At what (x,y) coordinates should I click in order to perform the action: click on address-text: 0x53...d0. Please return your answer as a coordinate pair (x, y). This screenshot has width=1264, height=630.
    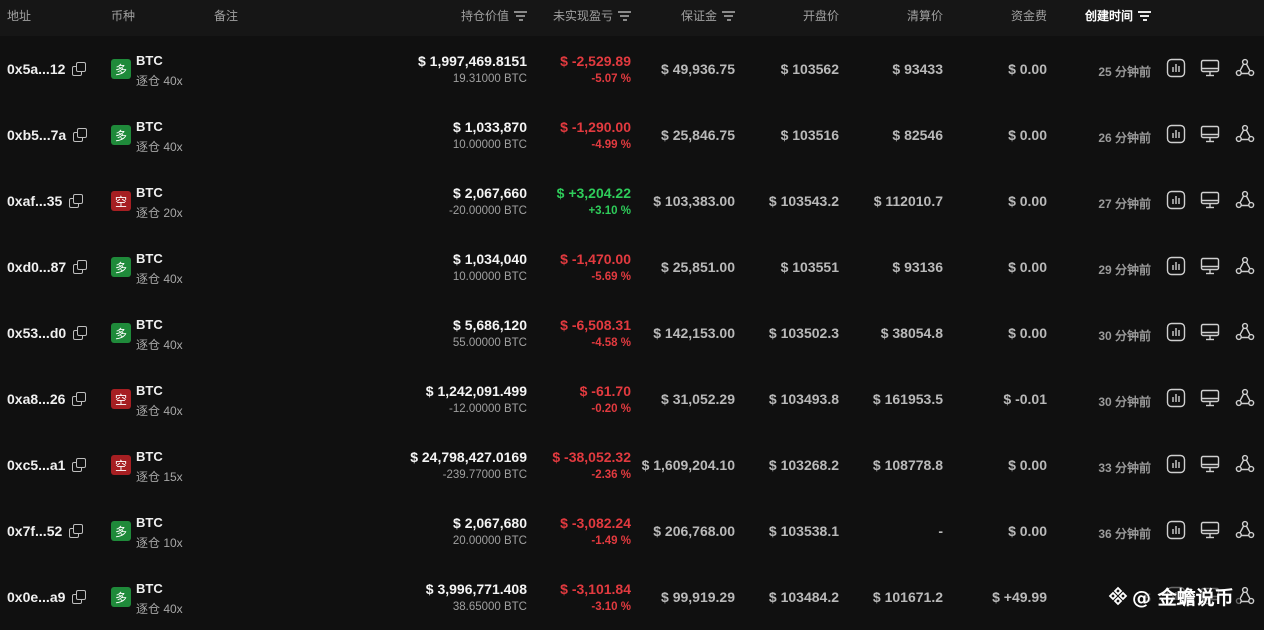
    Looking at the image, I should click on (37, 333).